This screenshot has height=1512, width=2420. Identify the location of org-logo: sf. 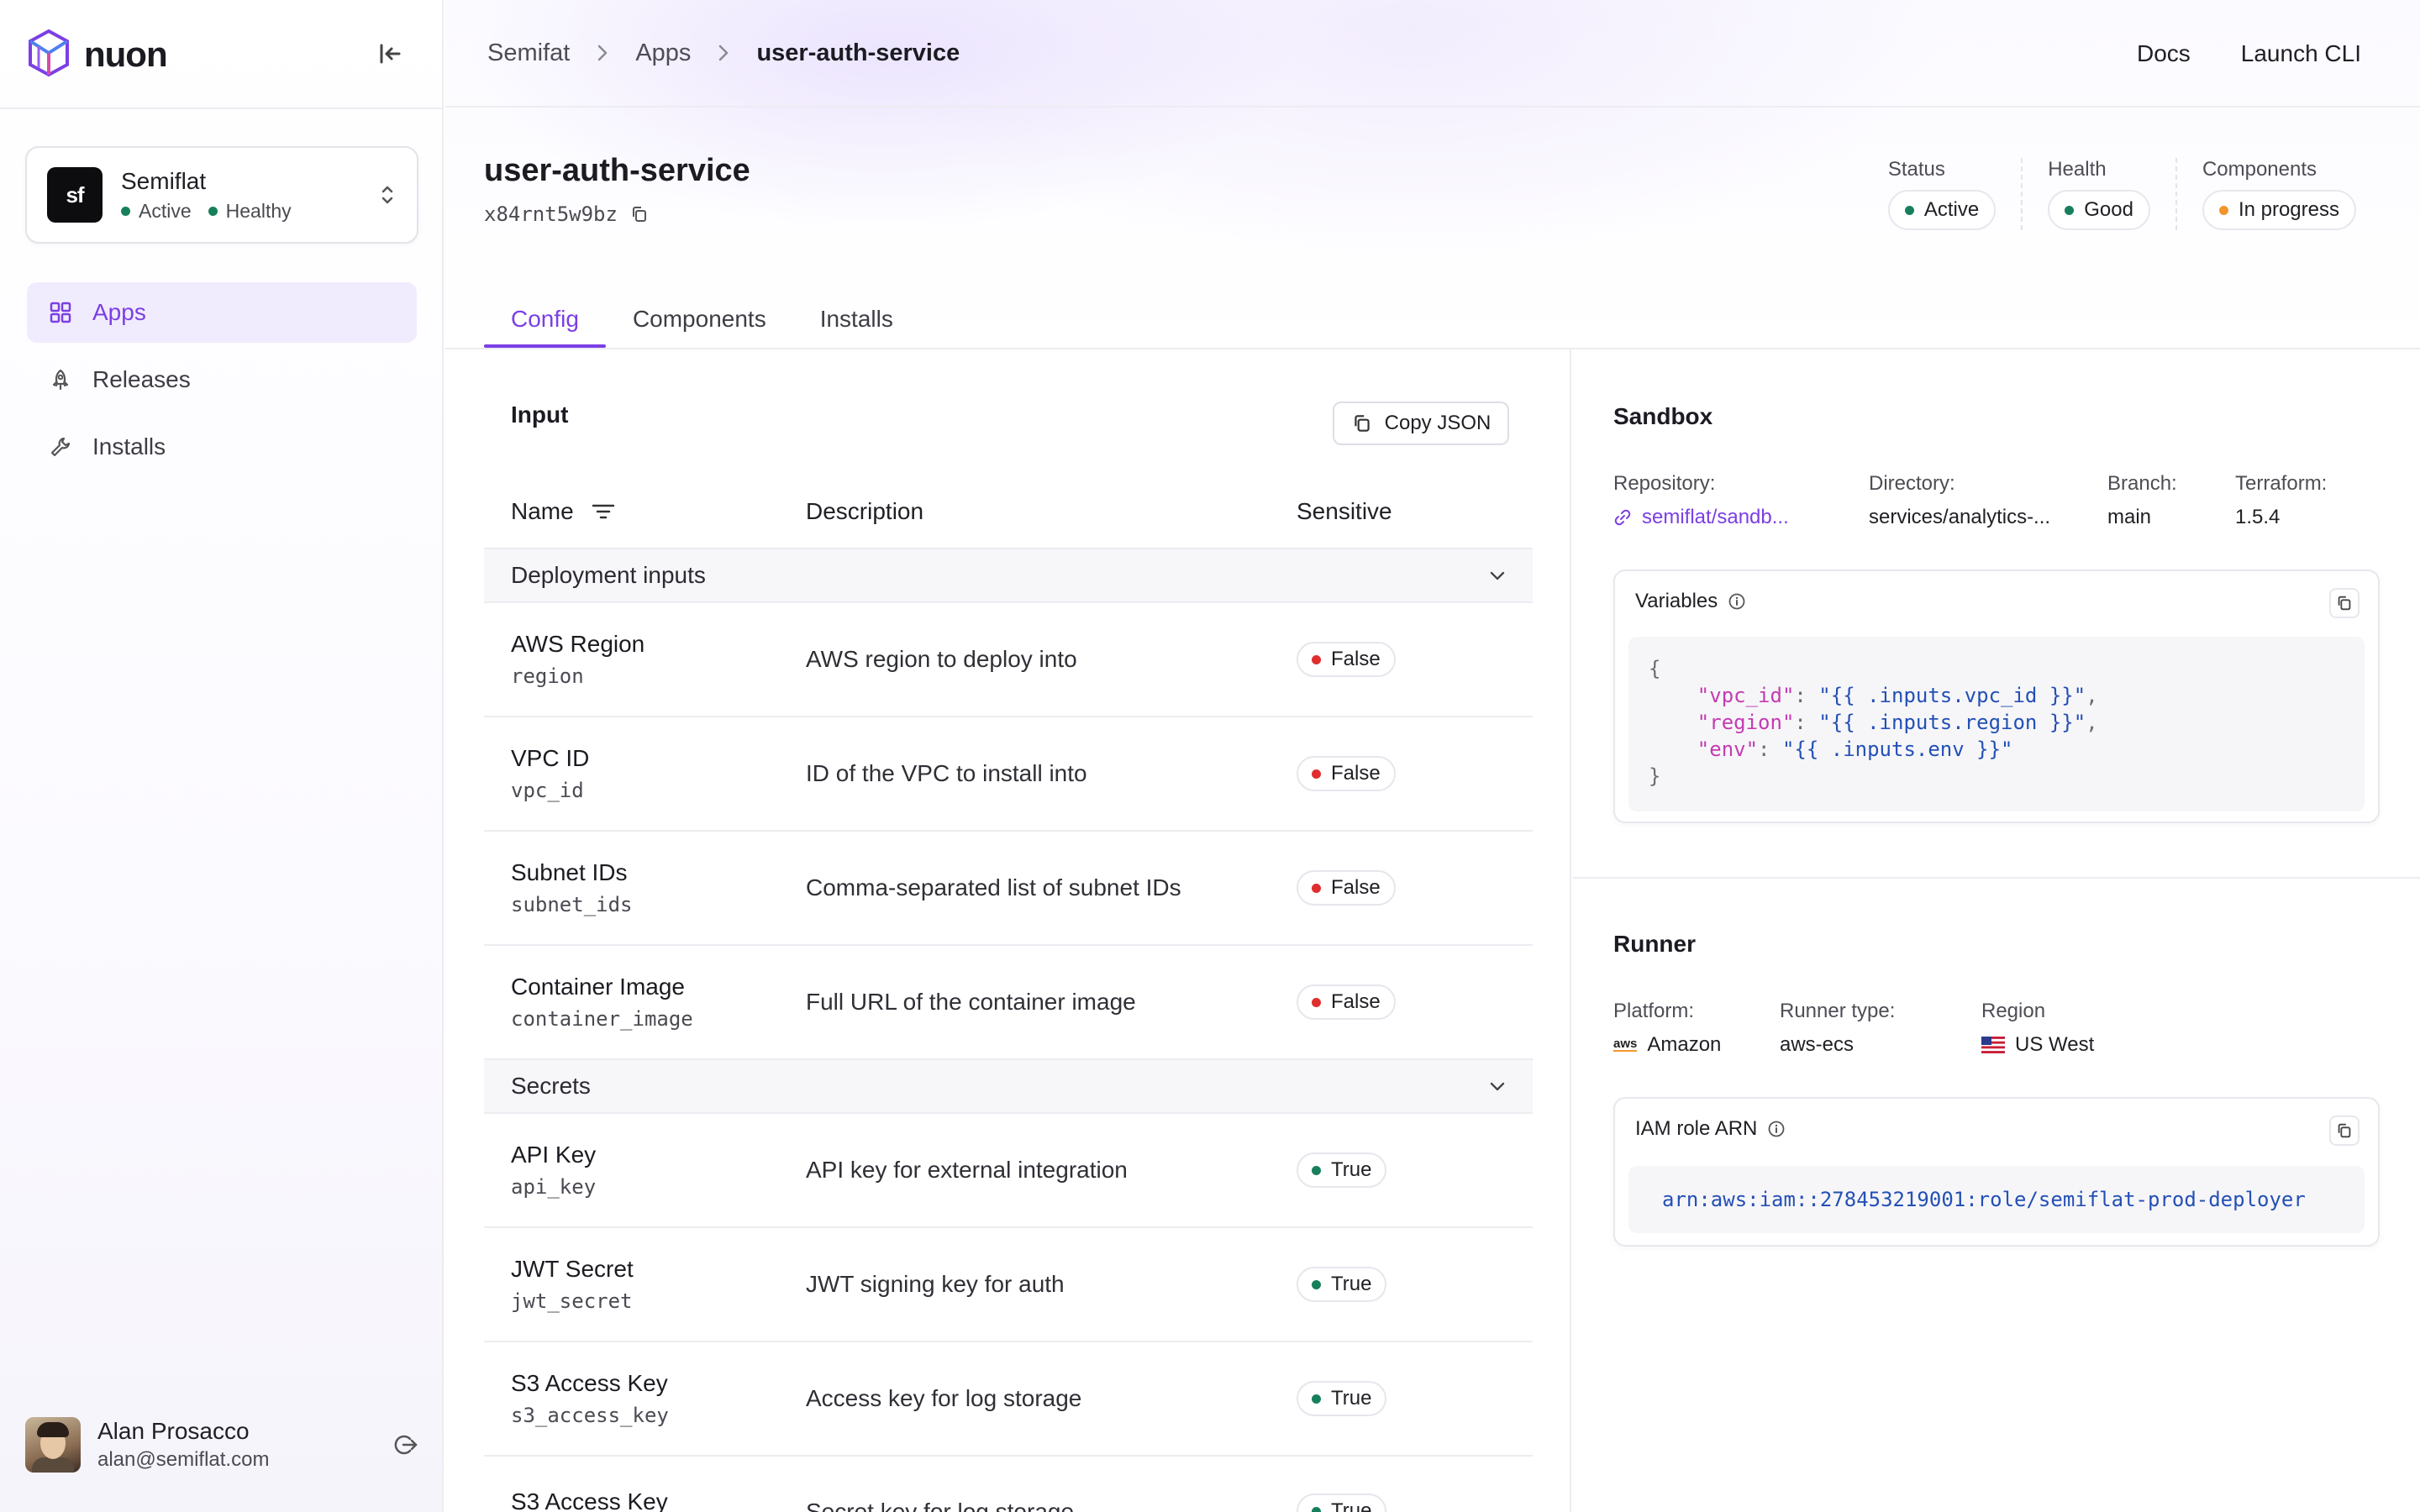
(75, 195).